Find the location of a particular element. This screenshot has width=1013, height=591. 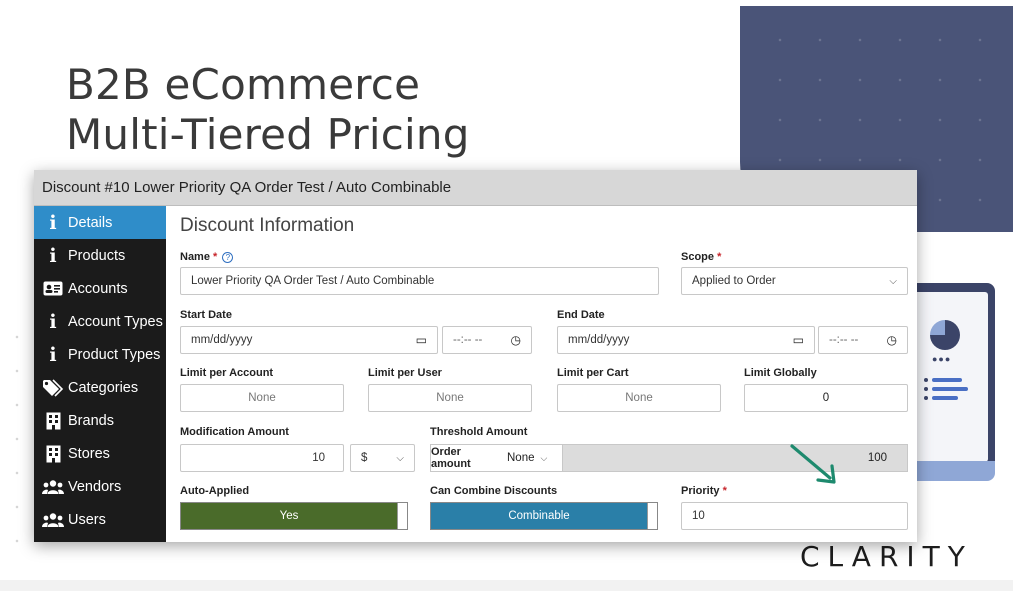

end-date-label: End Date is located at coordinates (581, 315).